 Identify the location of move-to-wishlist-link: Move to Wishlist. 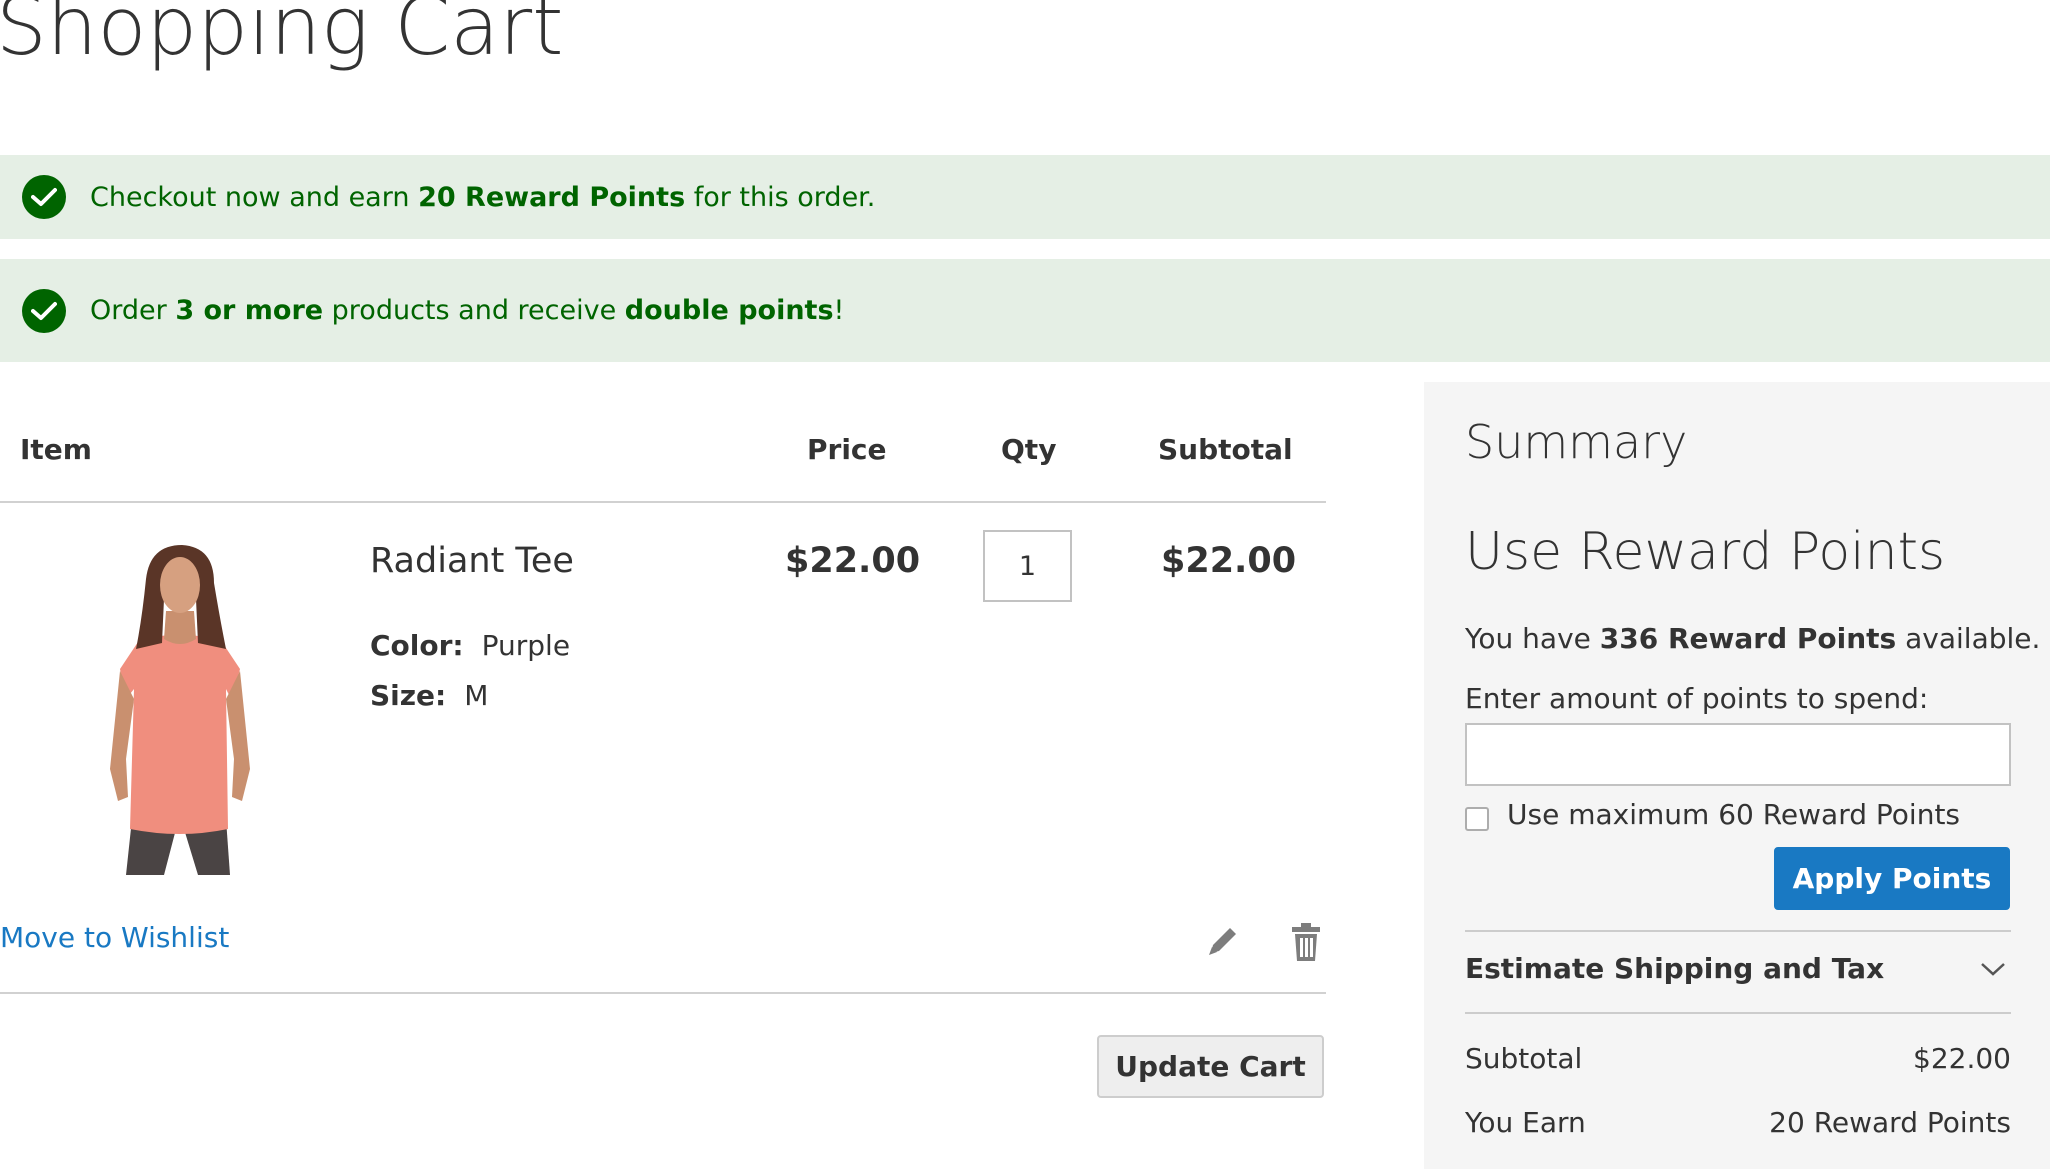
(114, 937).